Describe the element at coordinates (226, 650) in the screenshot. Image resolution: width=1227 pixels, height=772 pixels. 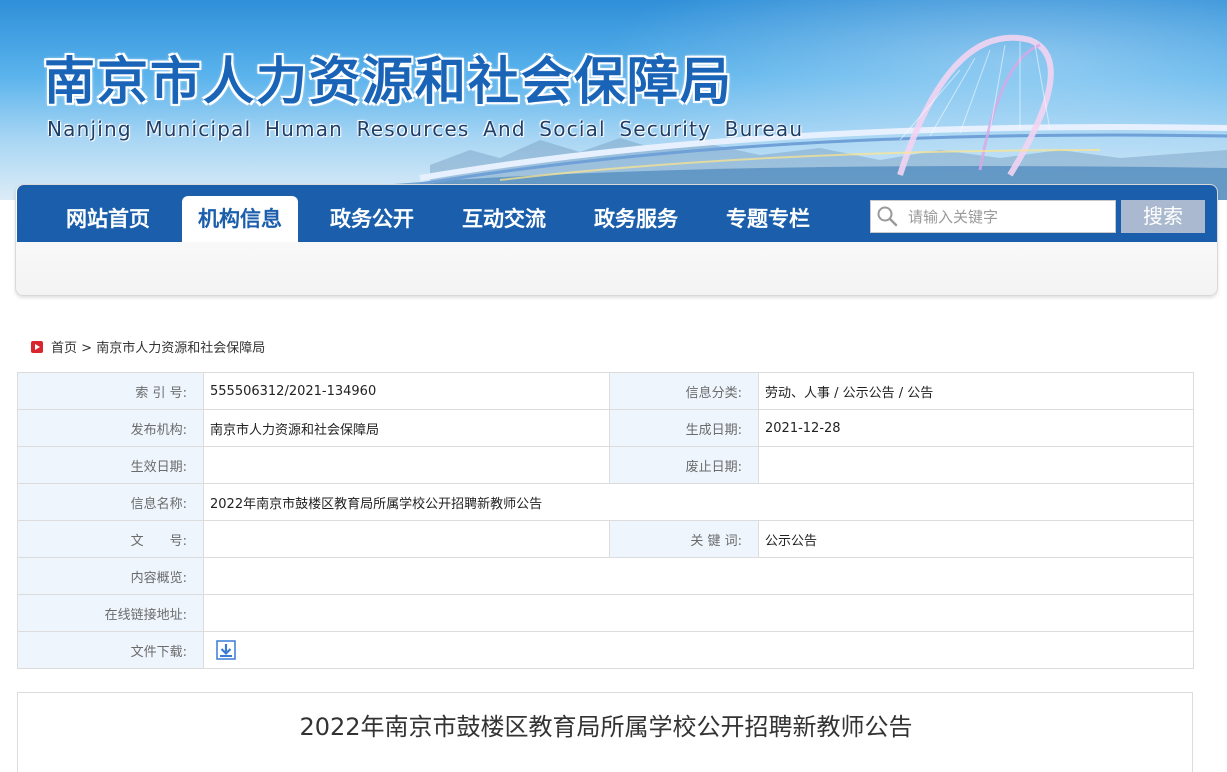
I see `download-icon` at that location.